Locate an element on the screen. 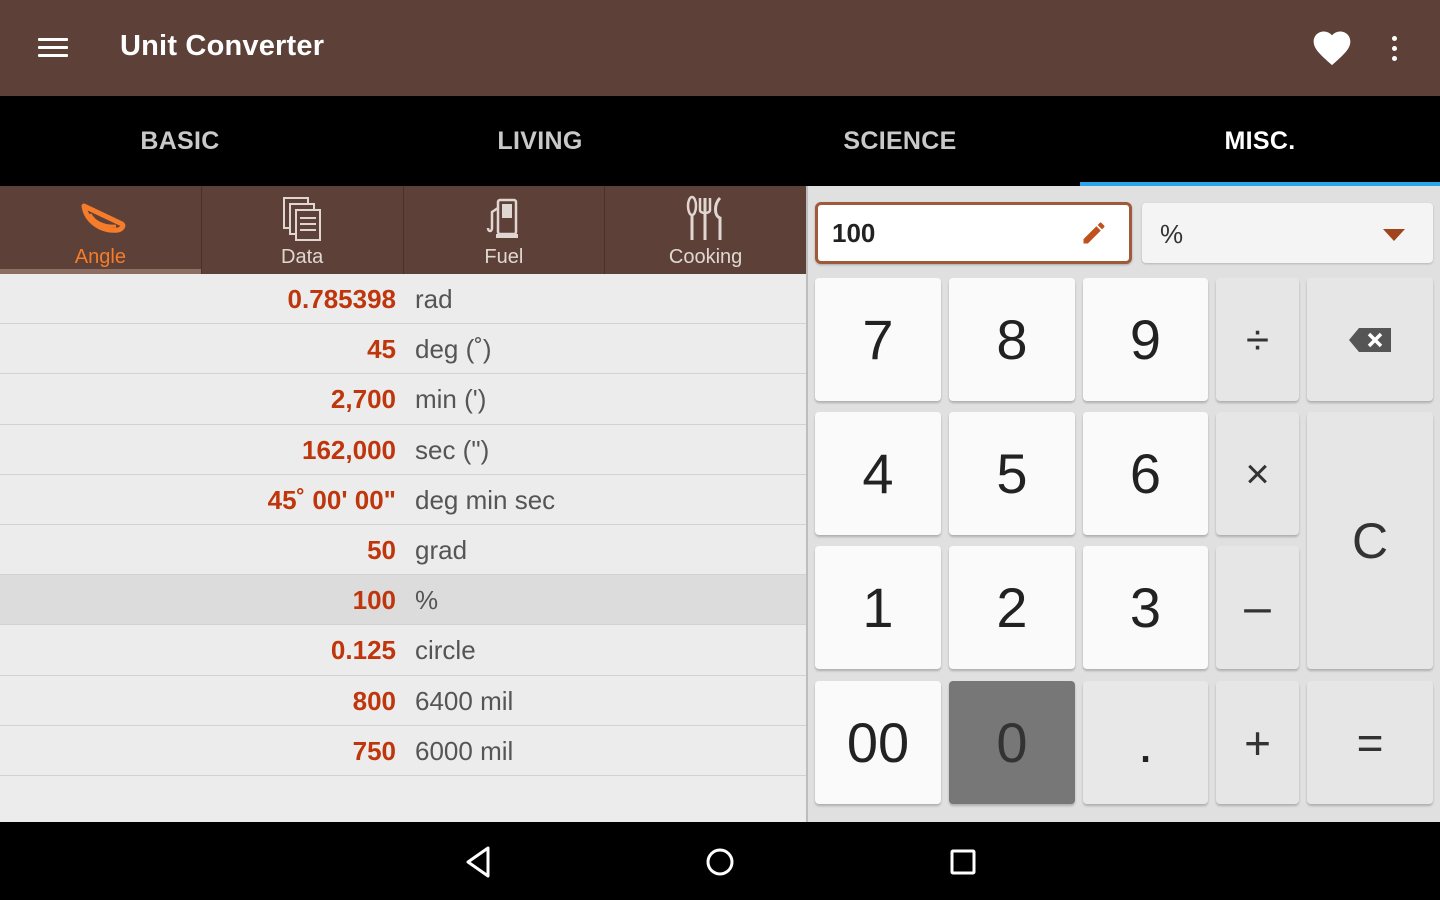  result-row: 800 6400 mil is located at coordinates (403, 701).